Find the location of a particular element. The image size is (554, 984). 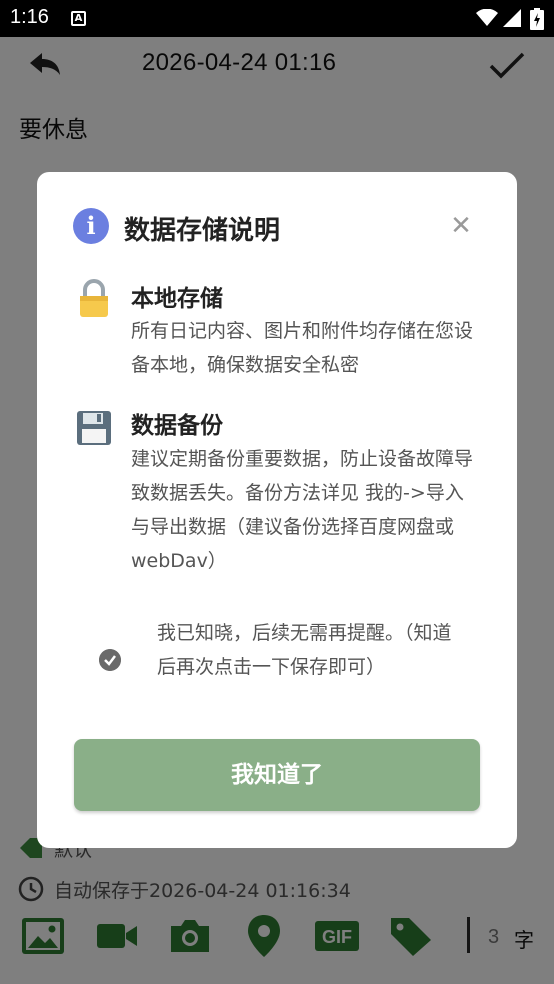

acknowledge-text: 我已知晓，后续无需再提醒。（知道后再次点击一下保存即可） is located at coordinates (307, 650).